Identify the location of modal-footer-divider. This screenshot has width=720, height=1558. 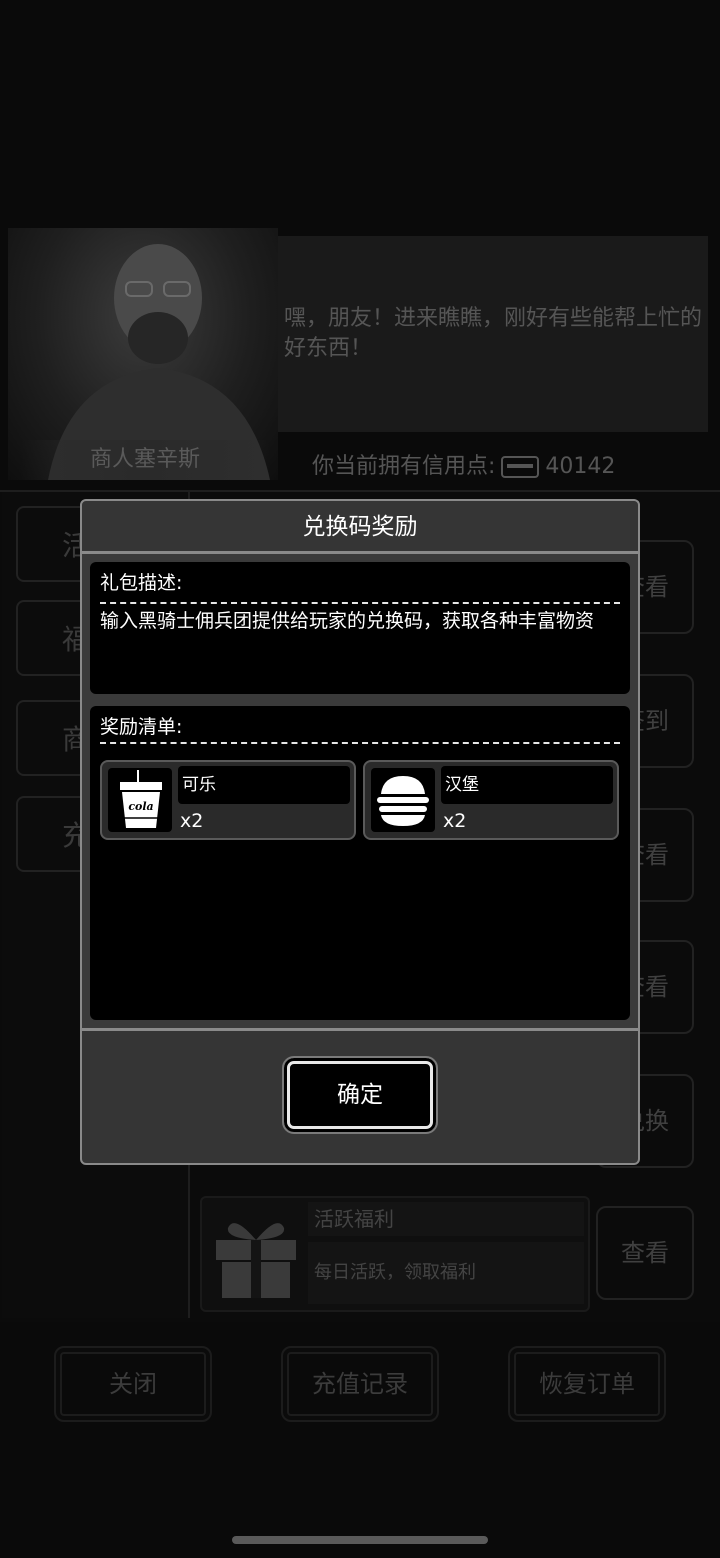
(360, 1029).